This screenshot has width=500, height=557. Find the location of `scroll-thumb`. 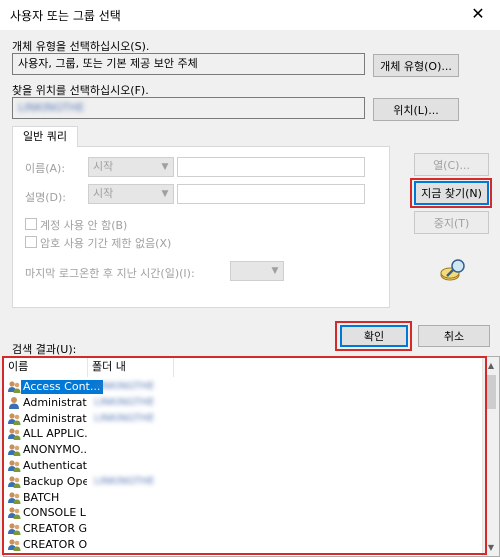

scroll-thumb is located at coordinates (491, 392).